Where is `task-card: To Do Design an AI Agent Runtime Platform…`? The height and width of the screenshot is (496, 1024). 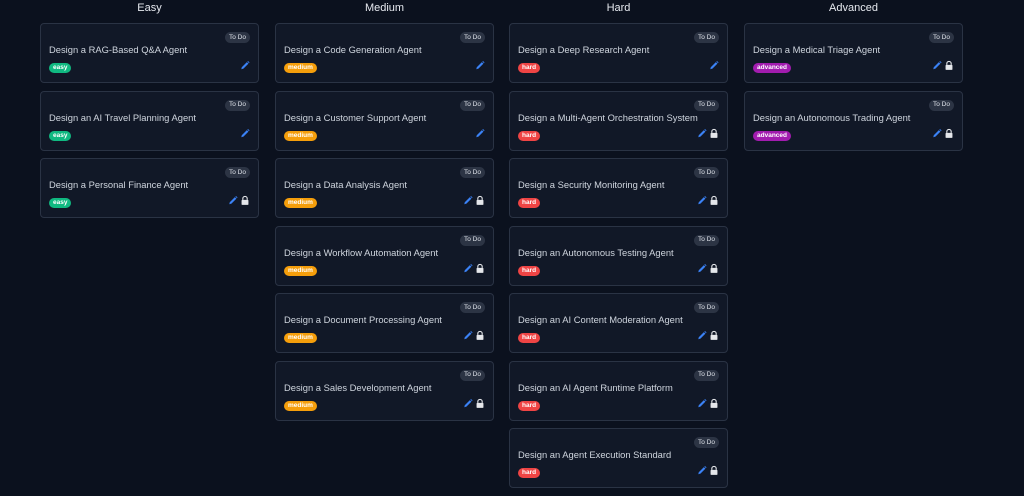
task-card: To Do Design an AI Agent Runtime Platform… is located at coordinates (618, 390).